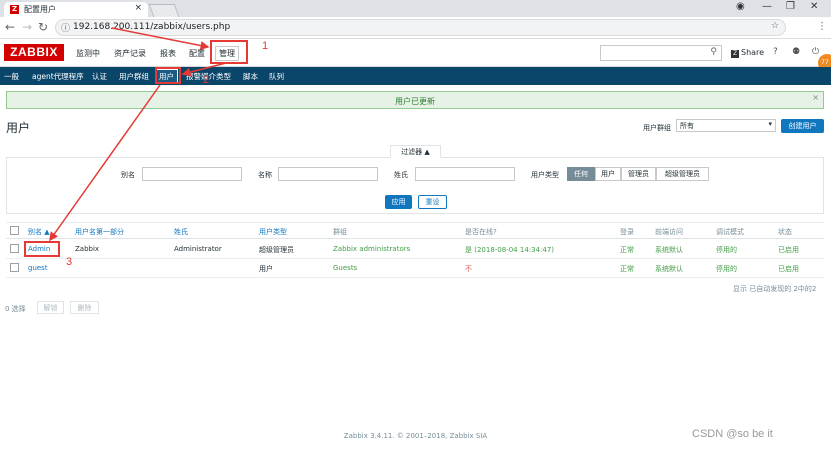 The image size is (831, 450). I want to click on name-input, so click(328, 174).